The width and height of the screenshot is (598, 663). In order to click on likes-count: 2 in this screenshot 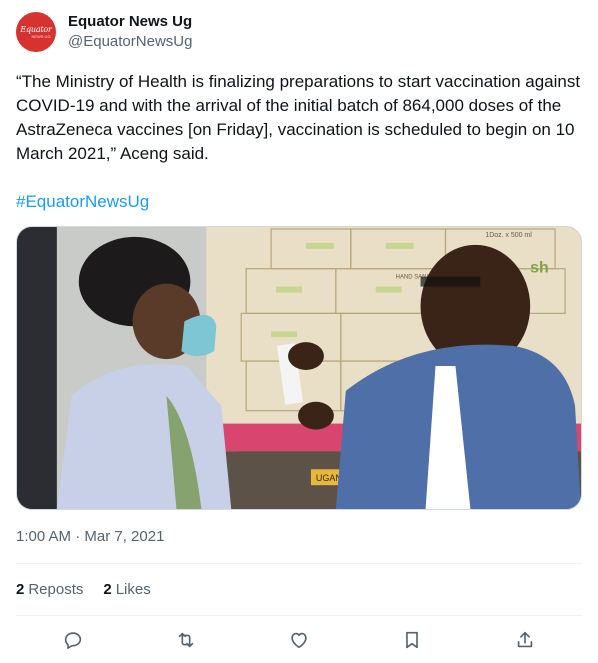, I will do `click(107, 589)`.